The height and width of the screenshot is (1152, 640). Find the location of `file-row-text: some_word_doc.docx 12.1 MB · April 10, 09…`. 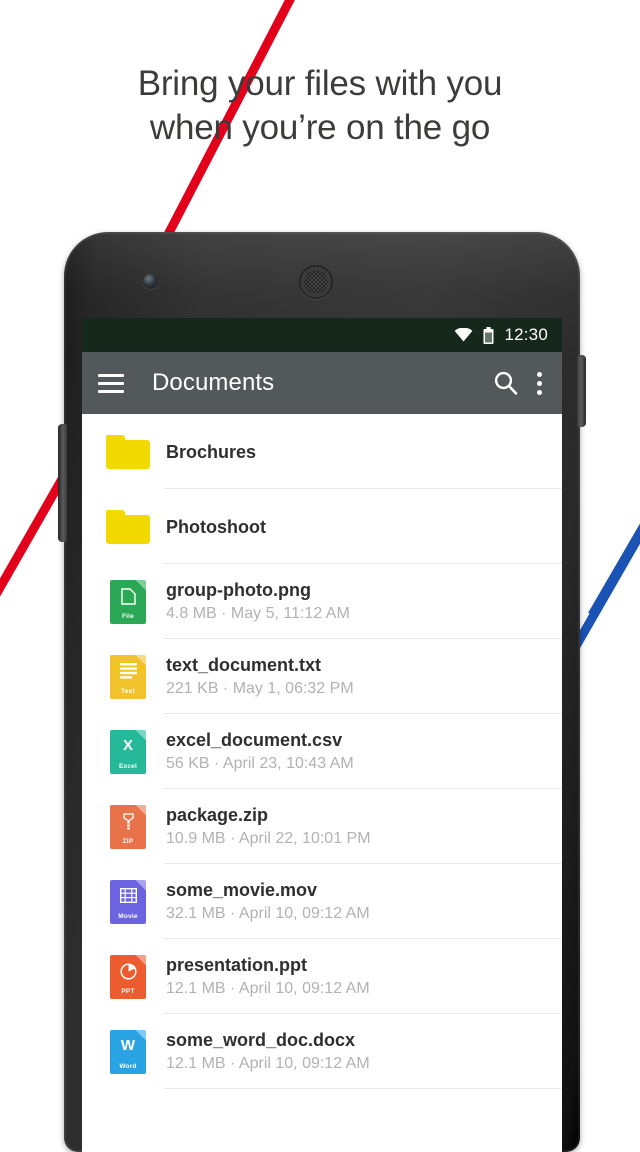

file-row-text: some_word_doc.docx 12.1 MB · April 10, 09… is located at coordinates (266, 1051).